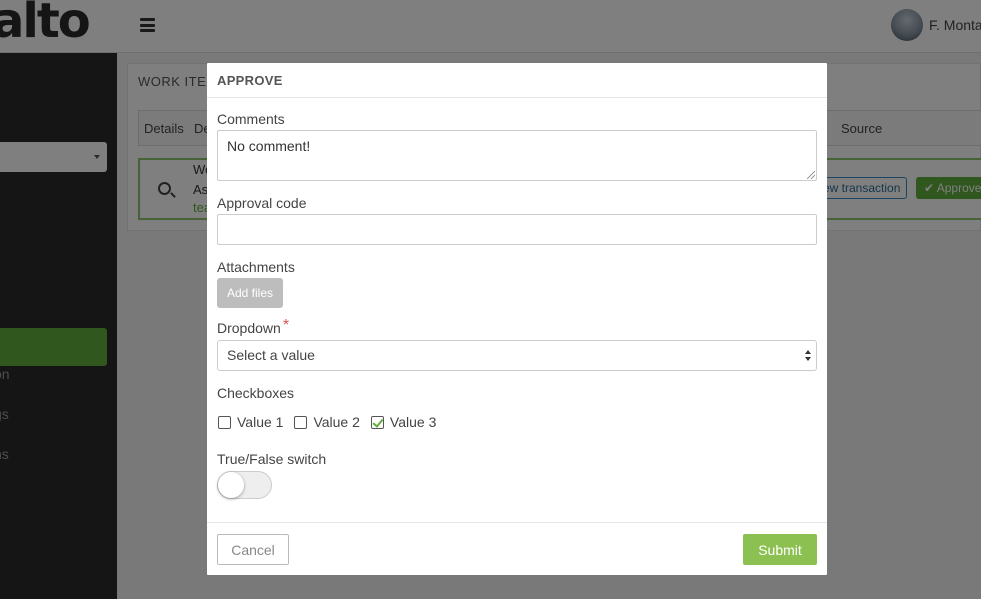  I want to click on add-files-button: Add files, so click(250, 293).